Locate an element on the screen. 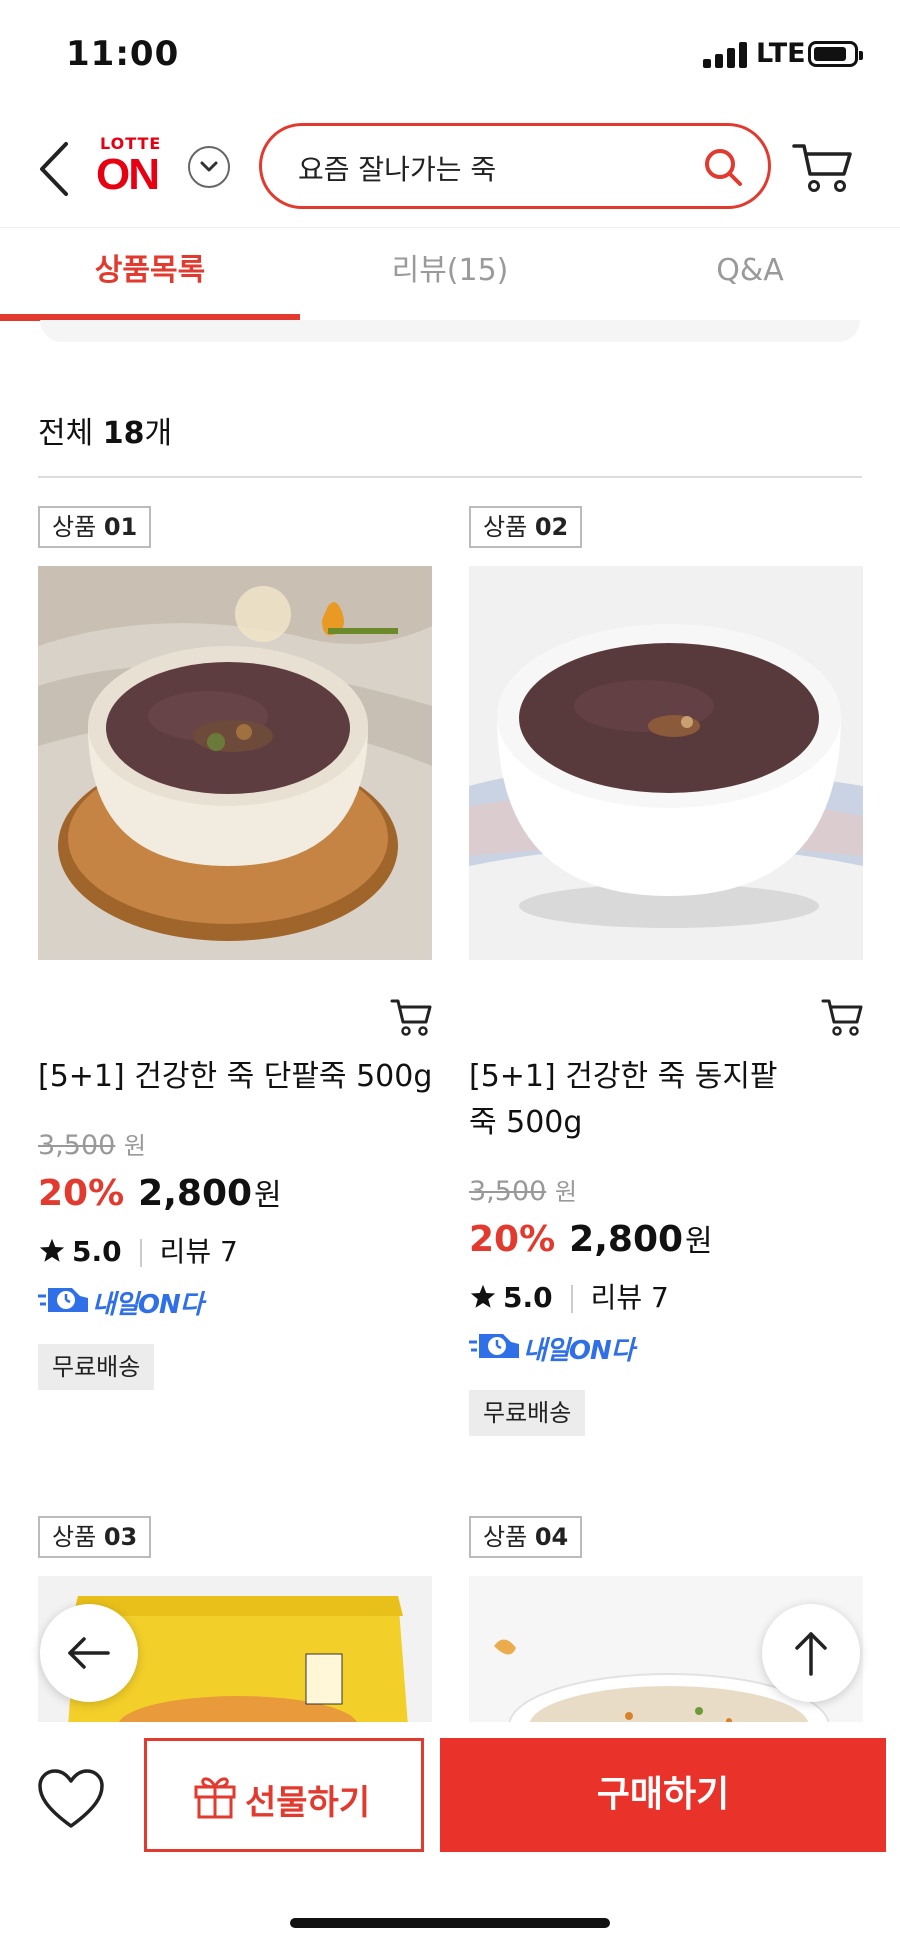  lotte-on-logo: LOTTE ON is located at coordinates (134, 168).